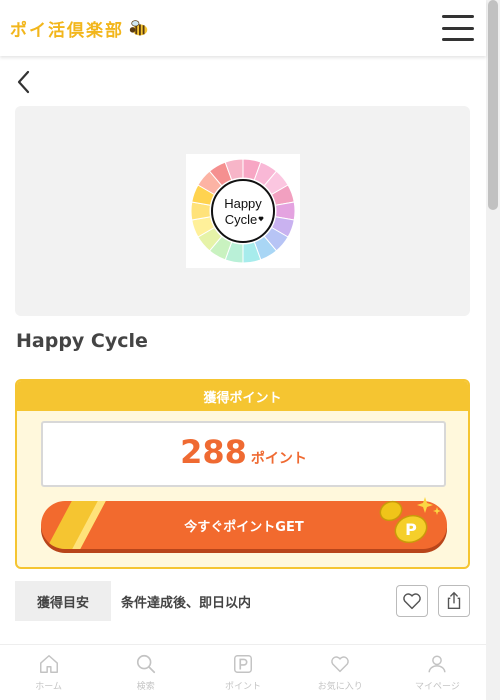 This screenshot has width=500, height=700. What do you see at coordinates (63, 601) in the screenshot?
I see `estimate-label: 獲得目安` at bounding box center [63, 601].